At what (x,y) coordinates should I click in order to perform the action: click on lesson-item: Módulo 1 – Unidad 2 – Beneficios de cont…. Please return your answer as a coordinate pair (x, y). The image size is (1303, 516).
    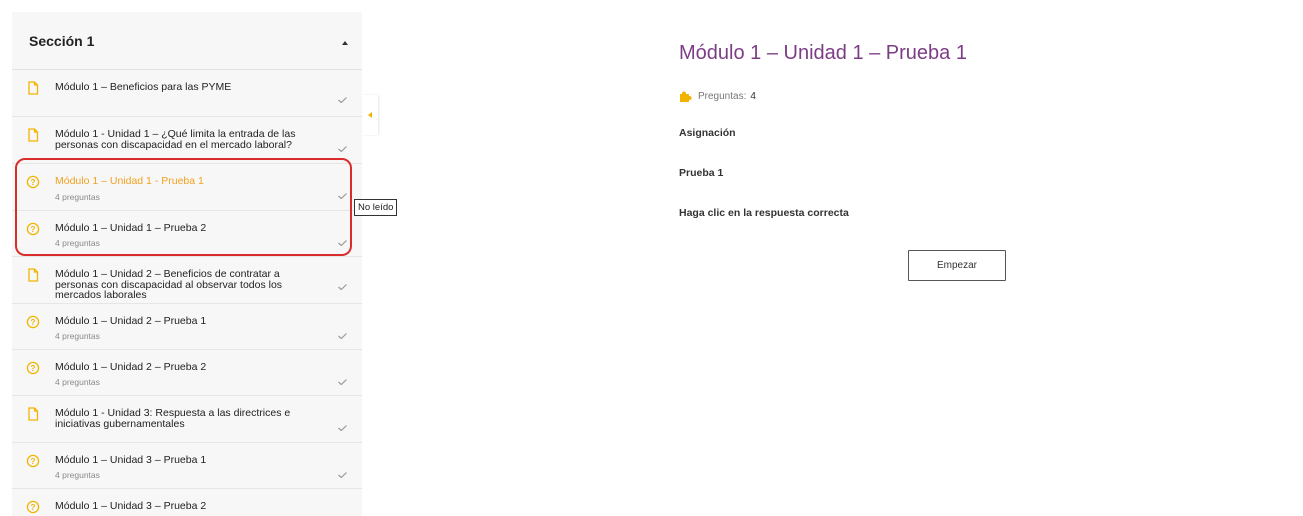
    Looking at the image, I should click on (187, 280).